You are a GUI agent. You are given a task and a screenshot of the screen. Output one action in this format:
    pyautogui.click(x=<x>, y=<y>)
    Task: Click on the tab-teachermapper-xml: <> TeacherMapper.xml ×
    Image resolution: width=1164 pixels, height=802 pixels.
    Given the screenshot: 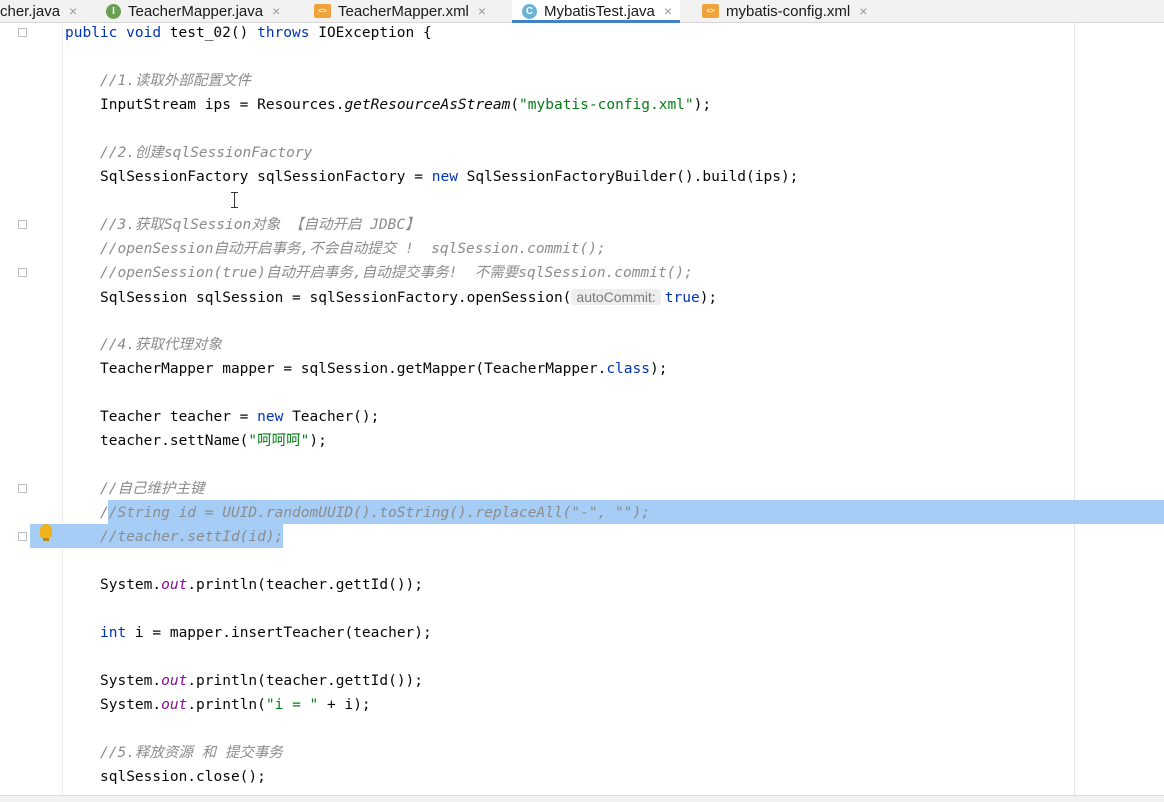 What is the action you would take?
    pyautogui.click(x=400, y=11)
    